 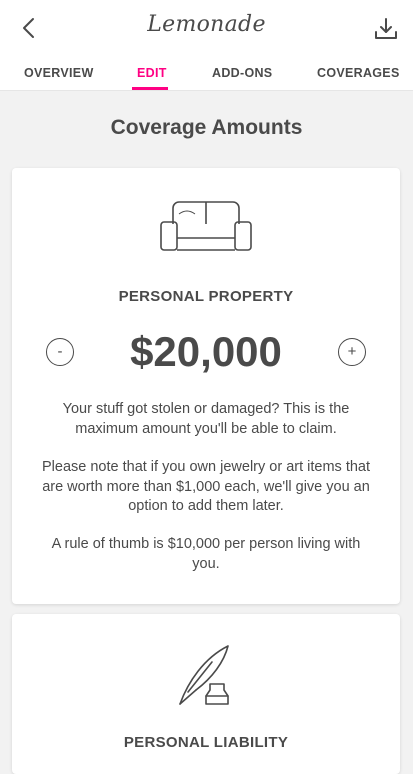 What do you see at coordinates (206, 742) in the screenshot?
I see `coverage-title: PERSONAL LIABILITY` at bounding box center [206, 742].